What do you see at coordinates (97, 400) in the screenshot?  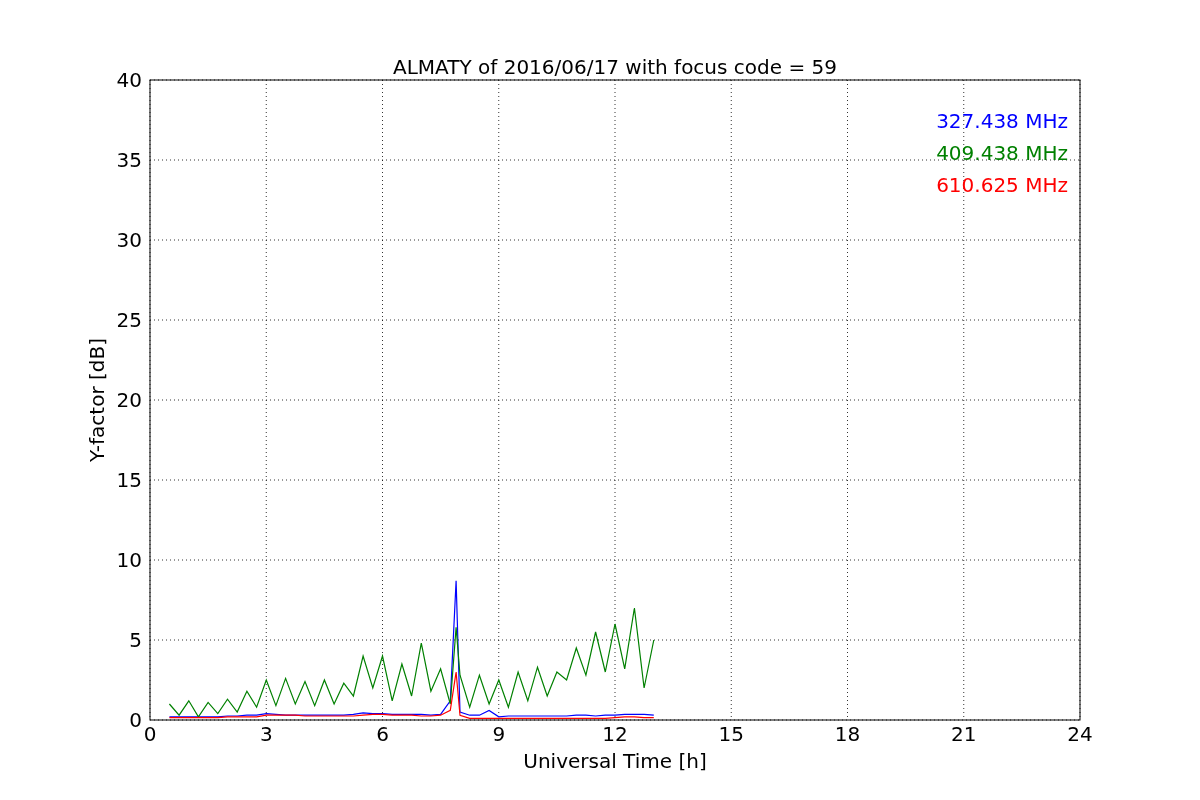 I see `axis-label: Y-factor [dB]` at bounding box center [97, 400].